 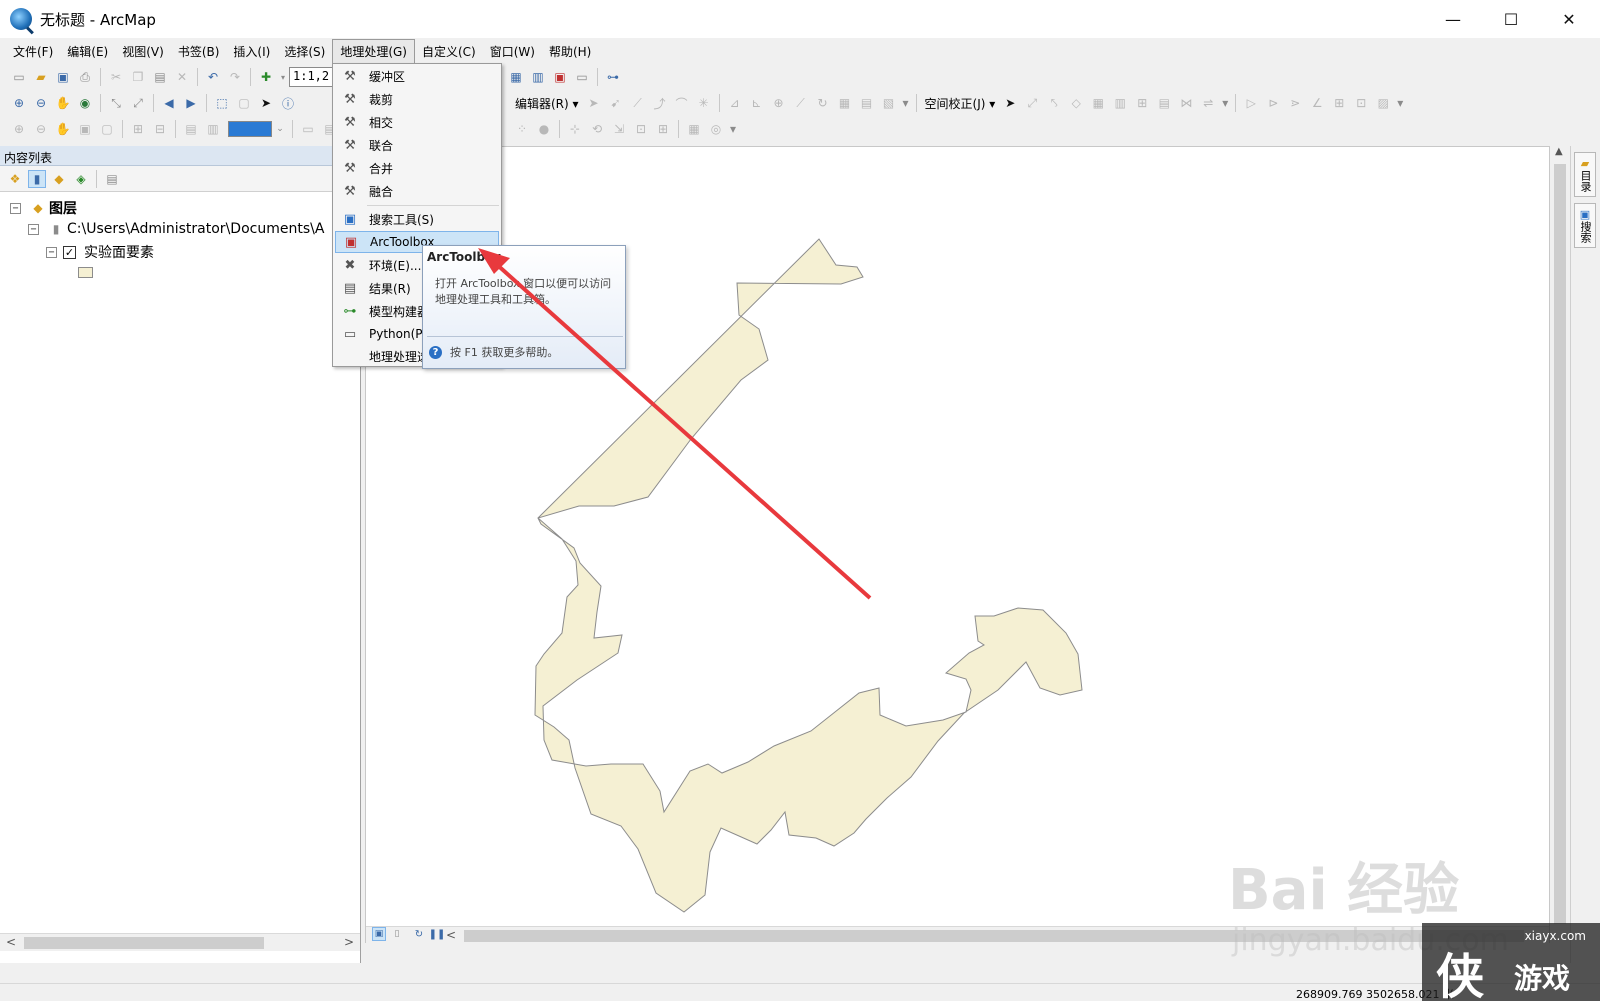 I want to click on point-icon: ✳, so click(x=704, y=103).